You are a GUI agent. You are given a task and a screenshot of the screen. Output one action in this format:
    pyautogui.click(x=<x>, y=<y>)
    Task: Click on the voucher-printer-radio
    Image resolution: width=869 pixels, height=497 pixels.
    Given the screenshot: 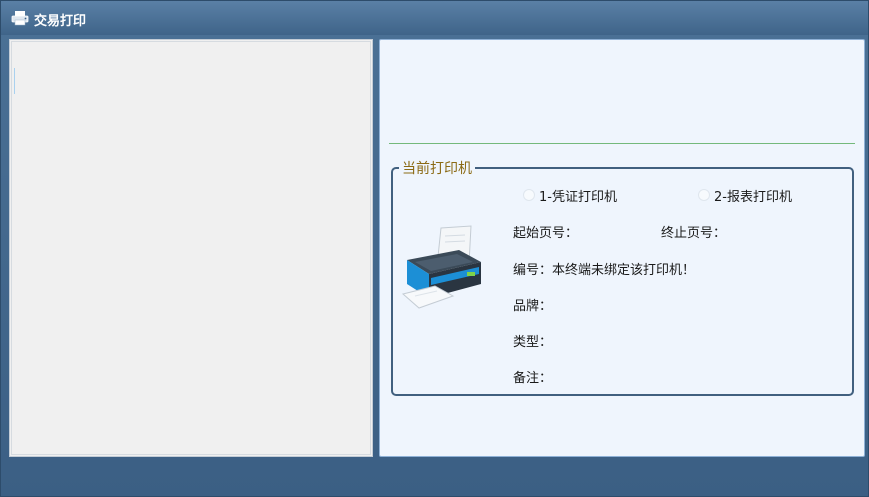 What is the action you would take?
    pyautogui.click(x=529, y=195)
    